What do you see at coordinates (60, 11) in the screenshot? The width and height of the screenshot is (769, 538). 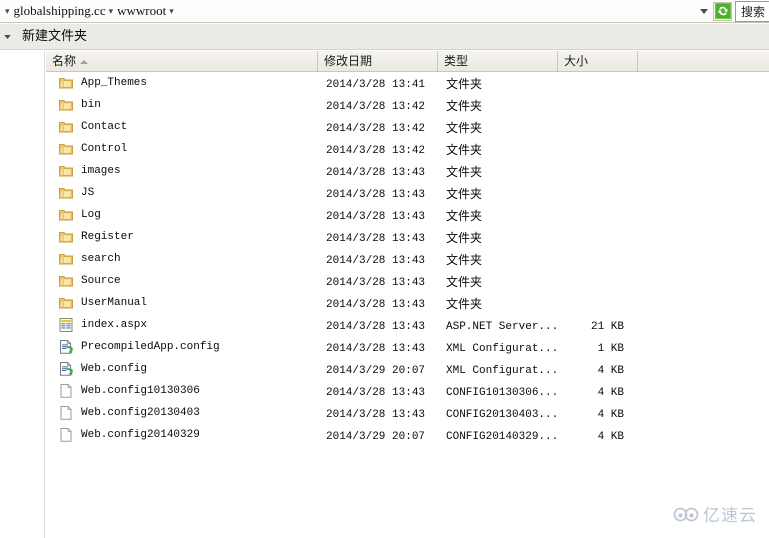 I see `breadcrumb-item-site: globalshipping.cc` at bounding box center [60, 11].